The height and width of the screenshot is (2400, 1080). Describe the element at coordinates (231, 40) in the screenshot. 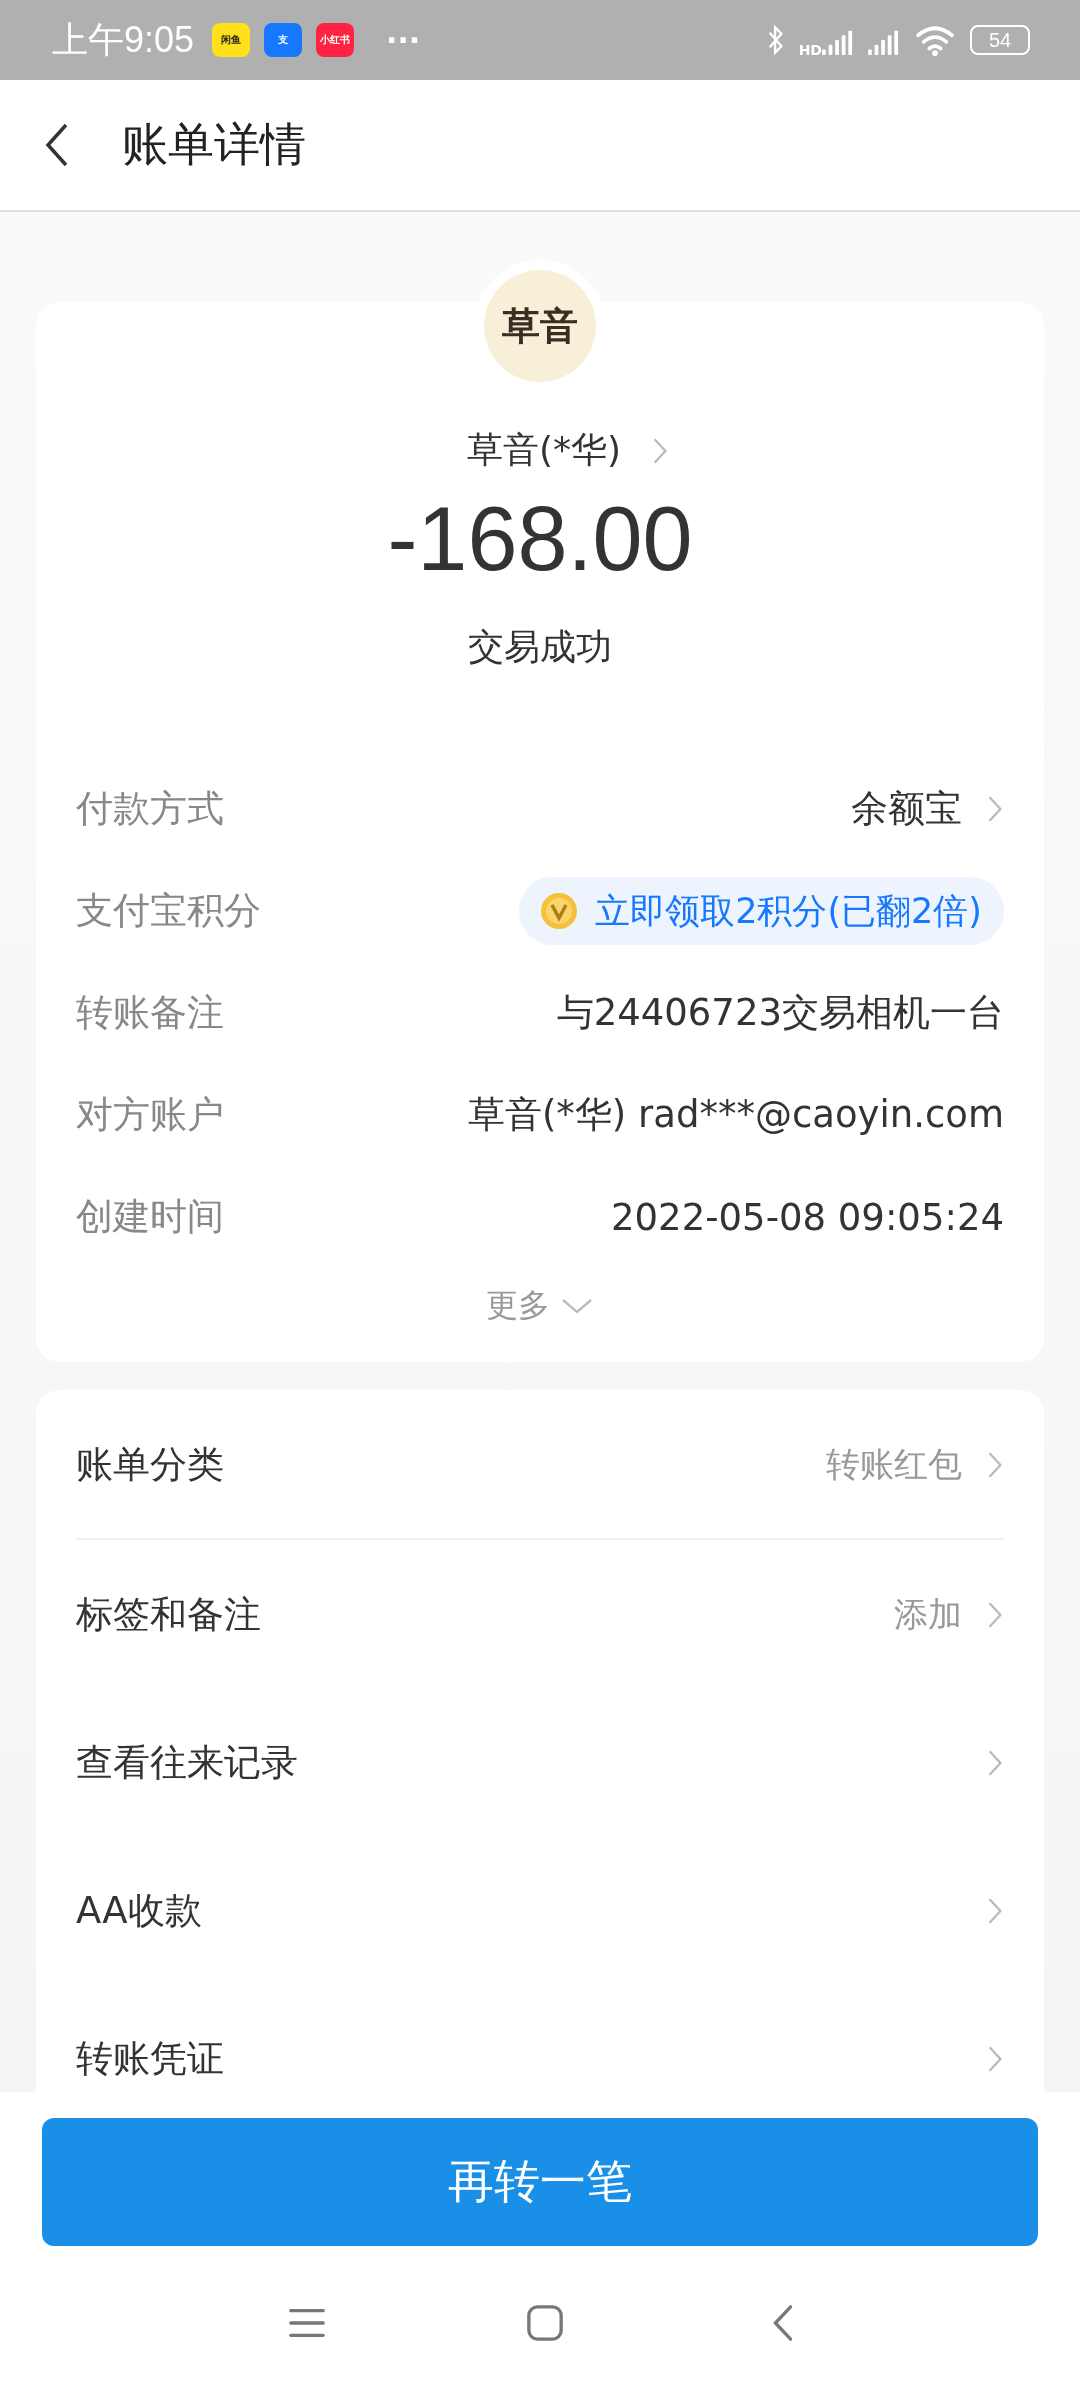

I see `app-icon: 闲鱼` at that location.